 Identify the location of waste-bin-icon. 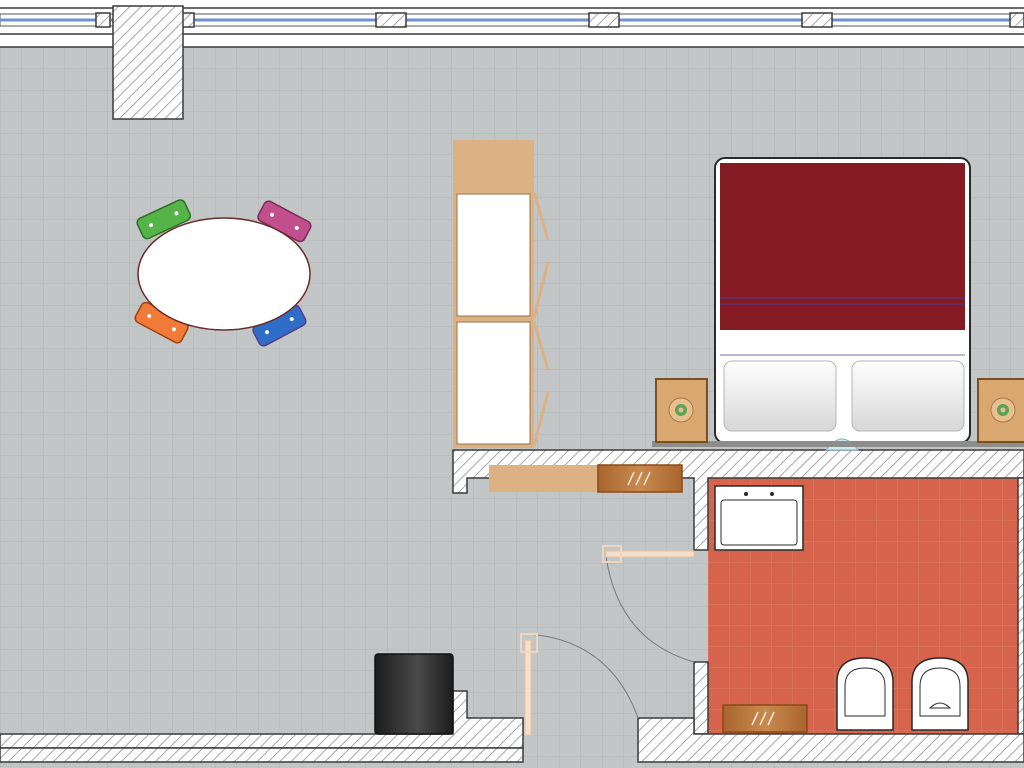
(414, 694).